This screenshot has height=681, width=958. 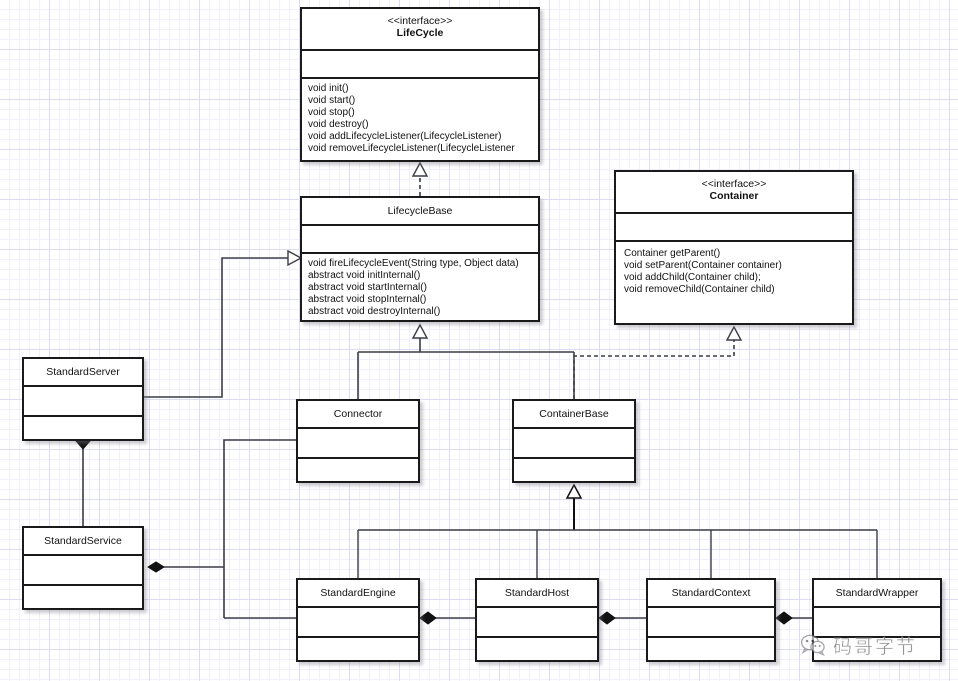 I want to click on class-header-standardhost: StandardHost, so click(x=537, y=594).